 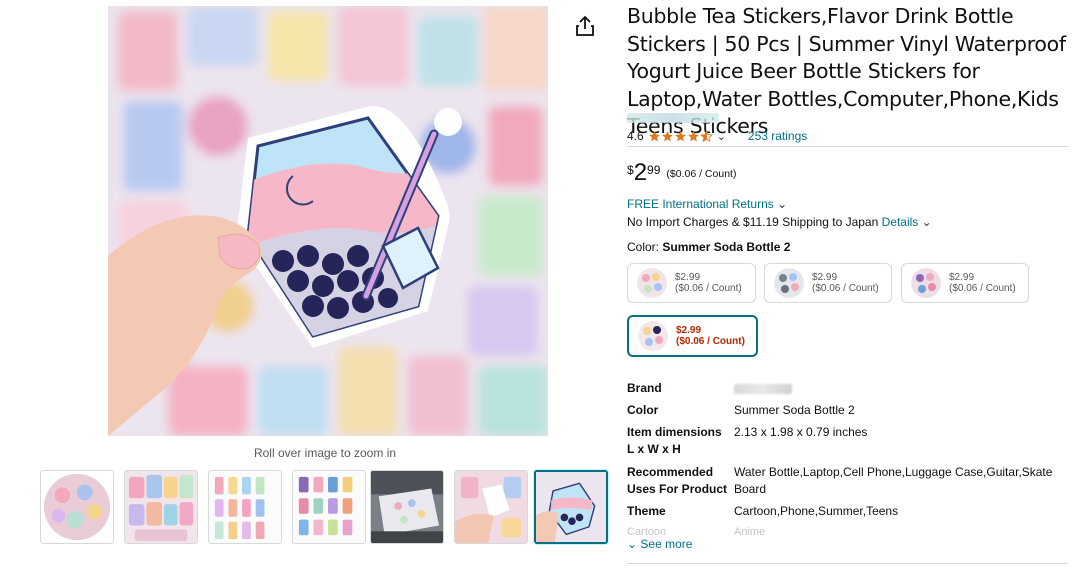 I want to click on price-per-unit: ($0.06 / Count), so click(x=701, y=174).